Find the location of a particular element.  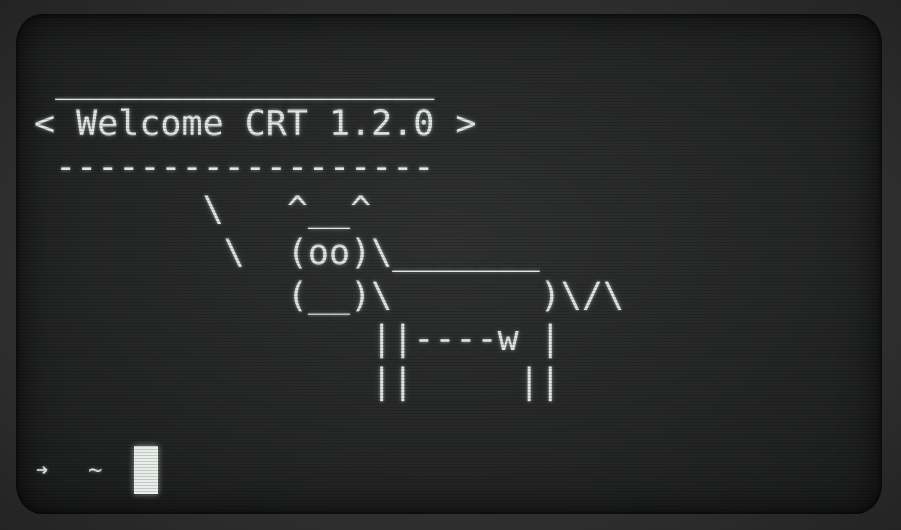

text-cursor is located at coordinates (146, 470).